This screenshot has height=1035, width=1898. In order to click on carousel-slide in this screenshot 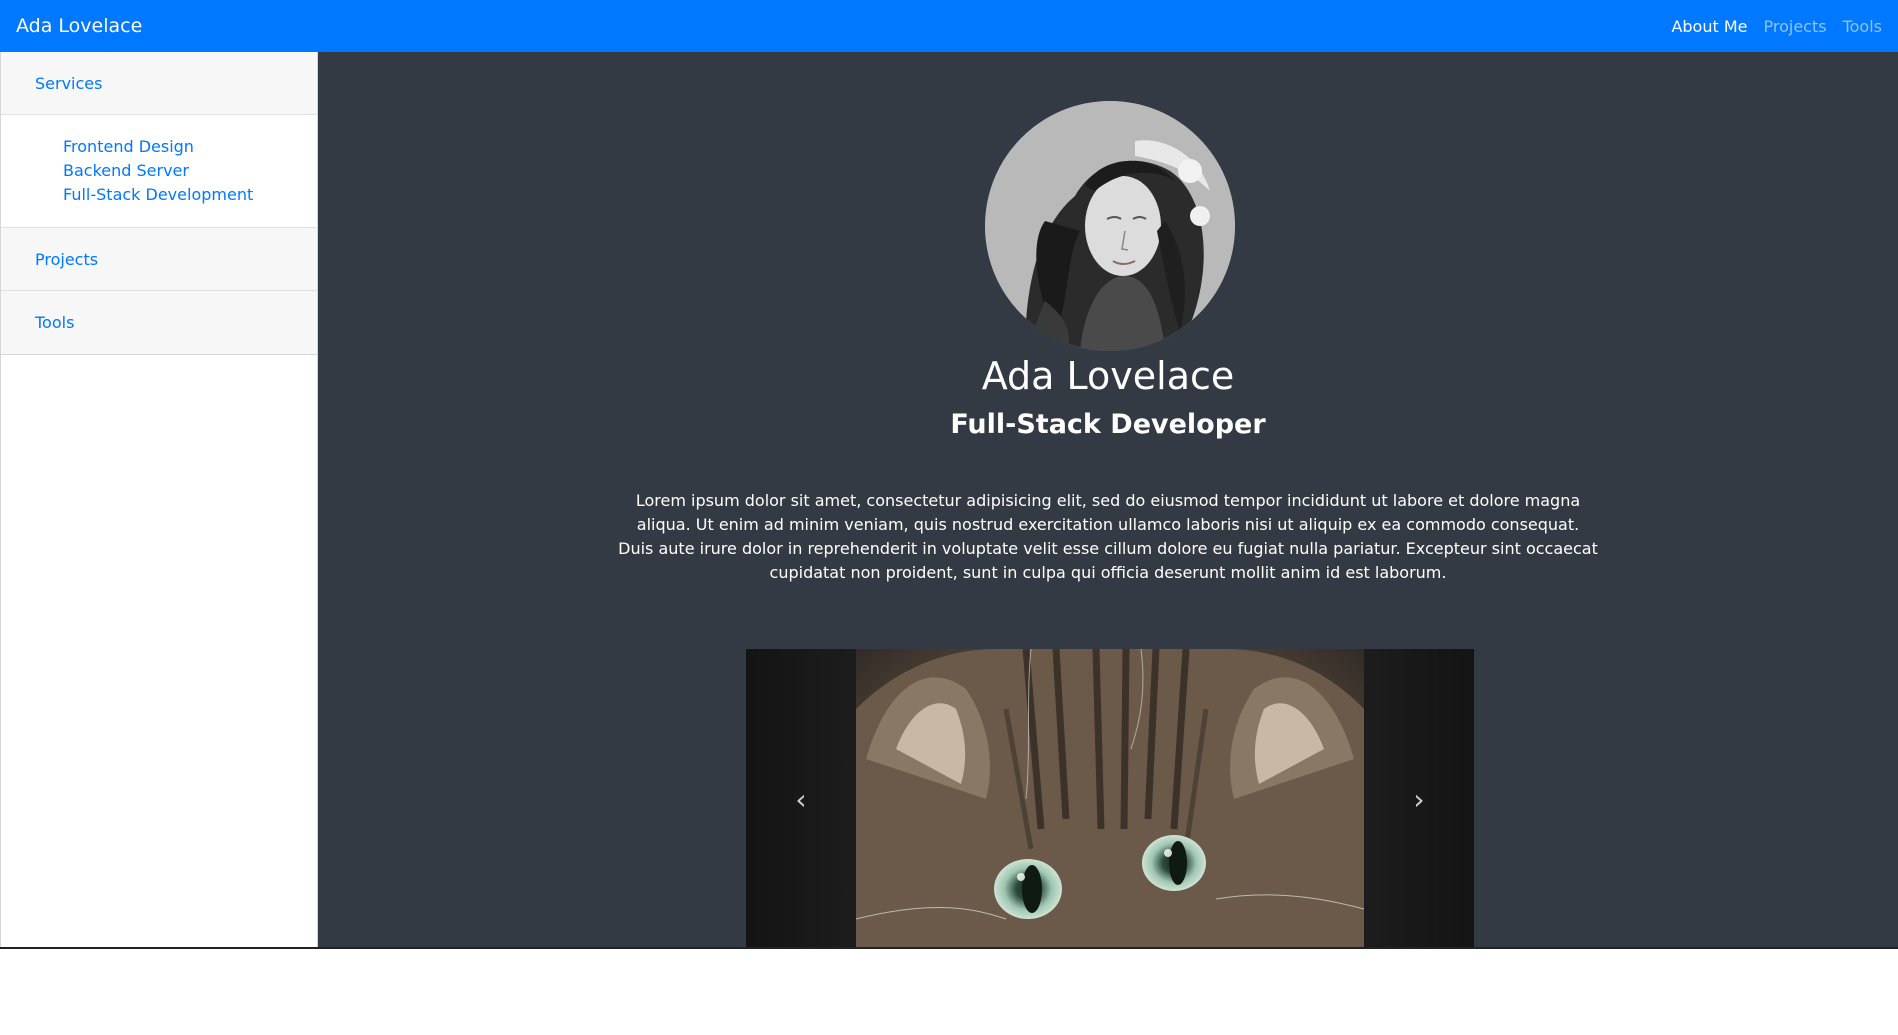, I will do `click(1110, 799)`.